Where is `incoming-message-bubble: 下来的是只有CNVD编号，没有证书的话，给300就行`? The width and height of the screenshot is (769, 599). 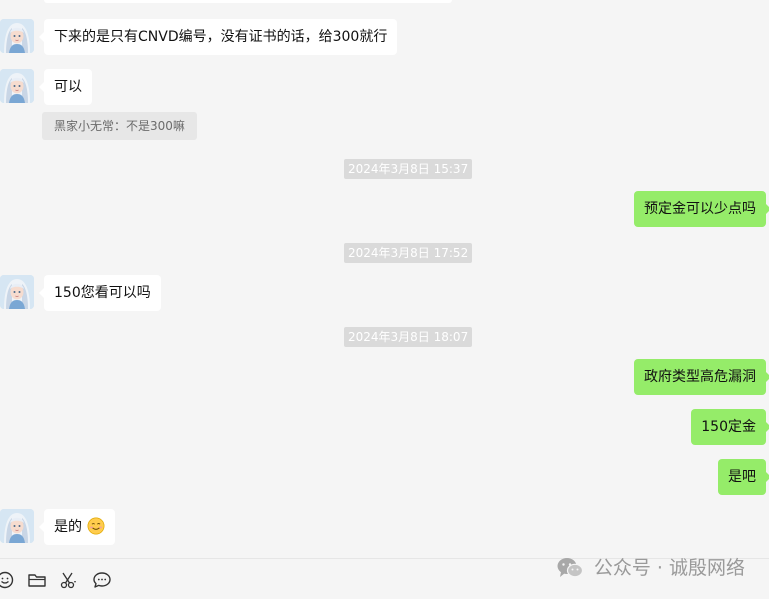
incoming-message-bubble: 下来的是只有CNVD编号，没有证书的话，给300就行 is located at coordinates (218, 37).